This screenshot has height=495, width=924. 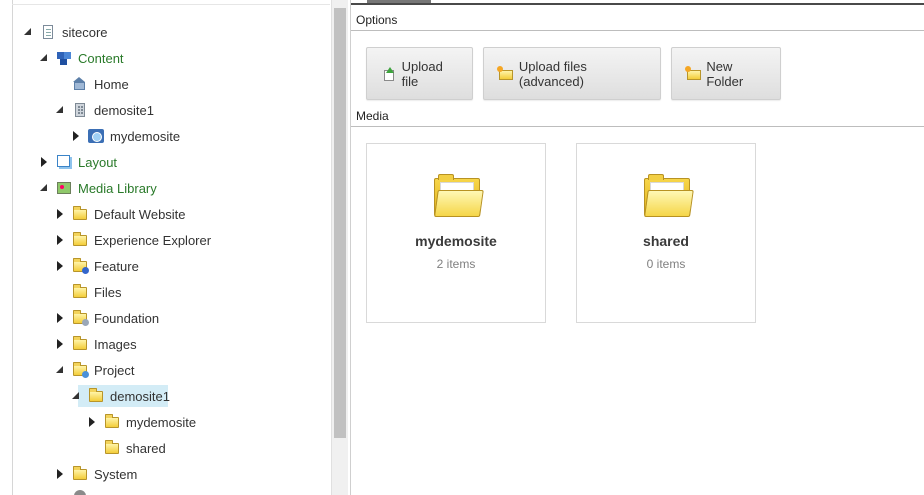 What do you see at coordinates (117, 188) in the screenshot?
I see `tree-item-label: Media Library` at bounding box center [117, 188].